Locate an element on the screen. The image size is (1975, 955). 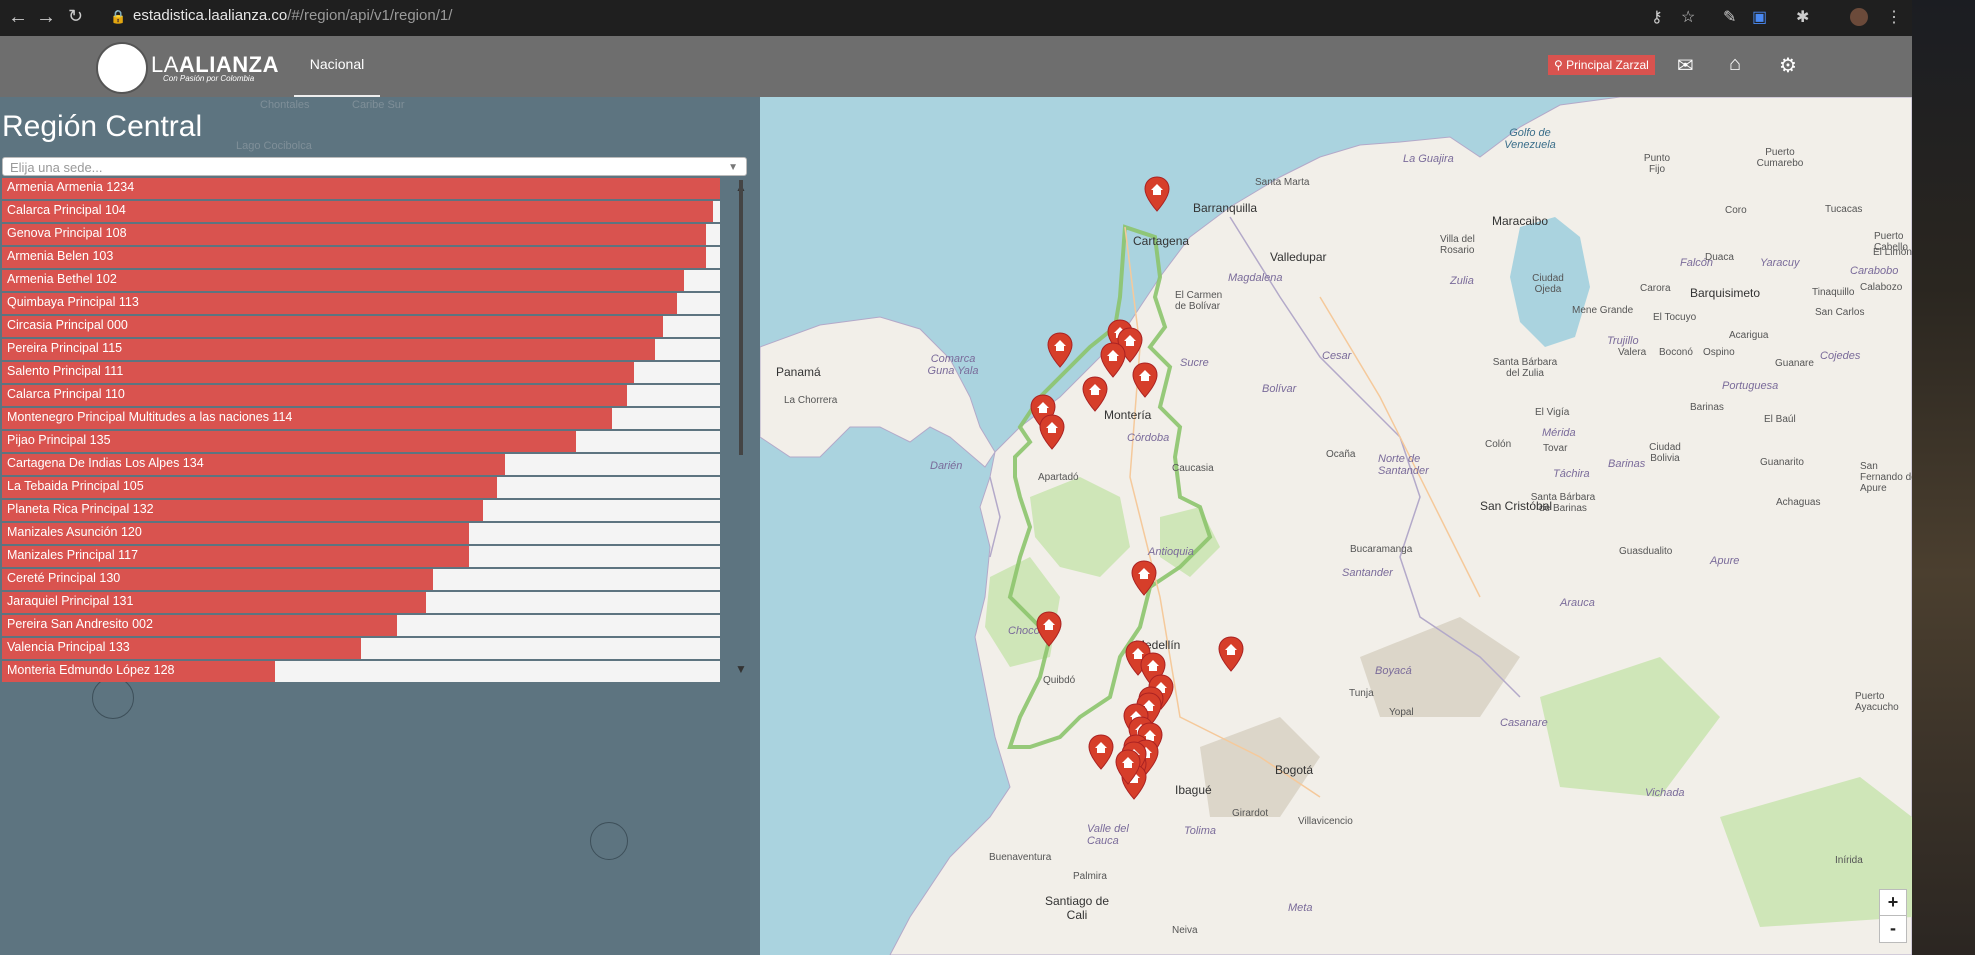
sede-bar-label: Manizales Principal 117 is located at coordinates (73, 555).